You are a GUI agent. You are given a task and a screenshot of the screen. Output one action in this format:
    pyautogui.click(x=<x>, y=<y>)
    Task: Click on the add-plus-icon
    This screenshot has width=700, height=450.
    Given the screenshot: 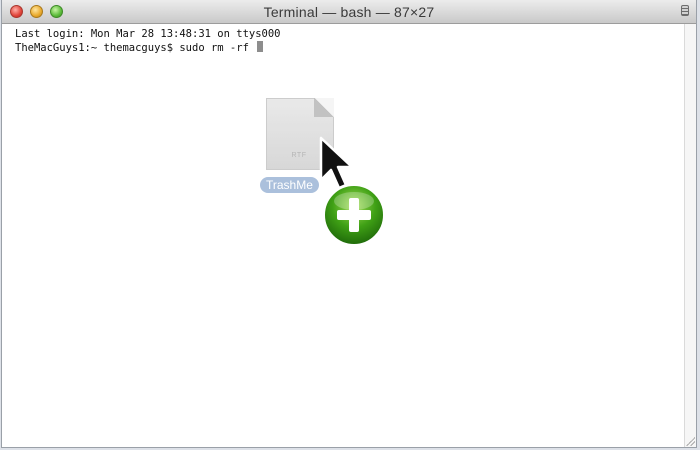 What is the action you would take?
    pyautogui.click(x=354, y=215)
    